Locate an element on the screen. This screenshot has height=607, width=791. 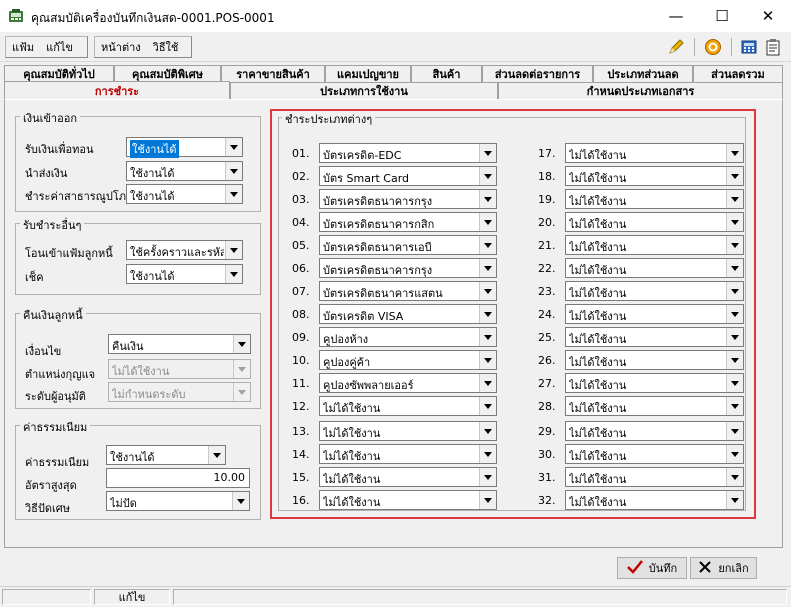
maximize-button: ☐ is located at coordinates (722, 16).